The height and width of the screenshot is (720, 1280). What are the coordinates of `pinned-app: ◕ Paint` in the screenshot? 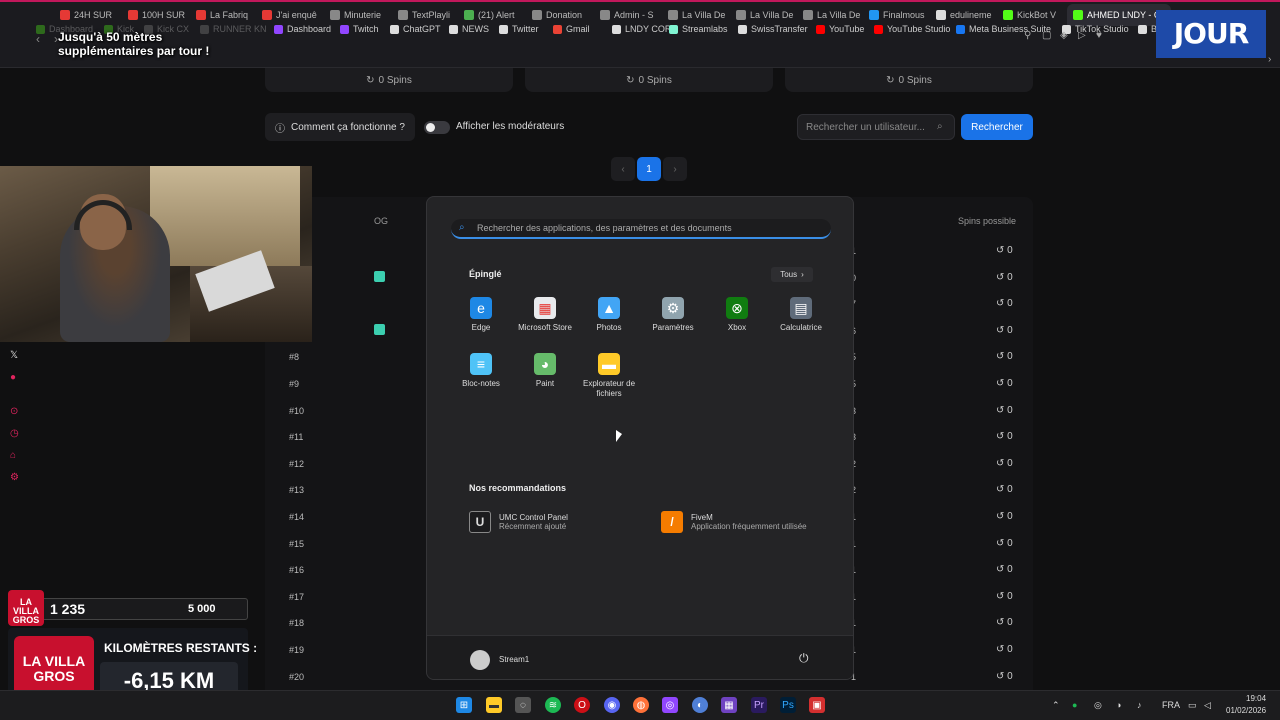 It's located at (545, 371).